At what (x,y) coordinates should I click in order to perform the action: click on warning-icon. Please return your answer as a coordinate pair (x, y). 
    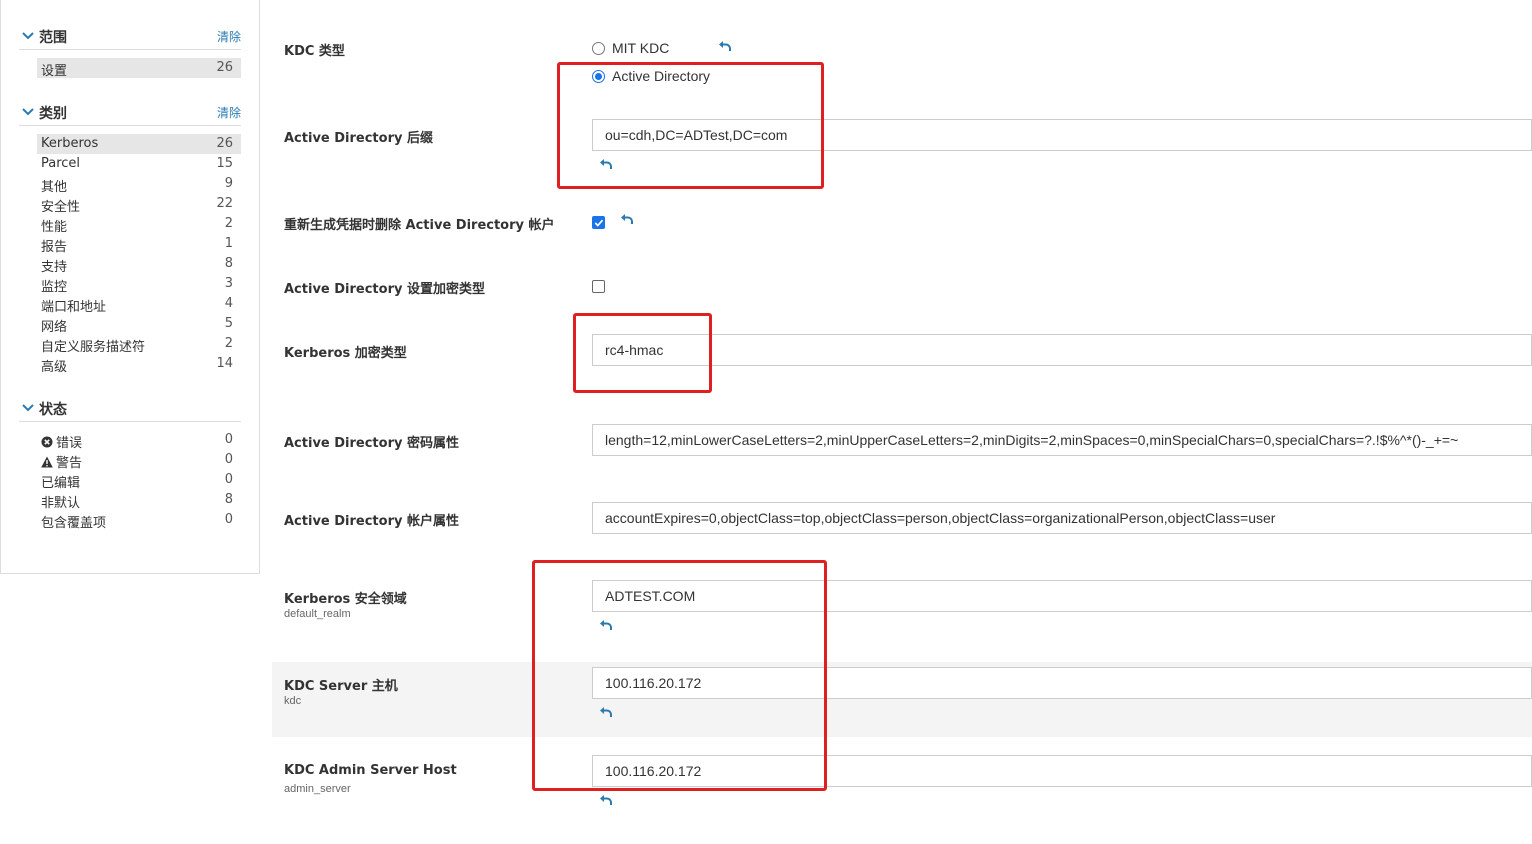
    Looking at the image, I should click on (47, 462).